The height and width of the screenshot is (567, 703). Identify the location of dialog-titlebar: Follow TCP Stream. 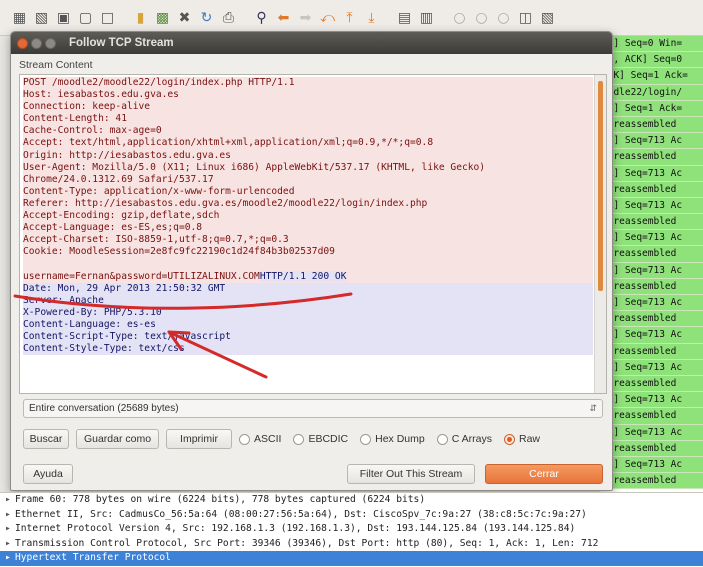
(311, 43).